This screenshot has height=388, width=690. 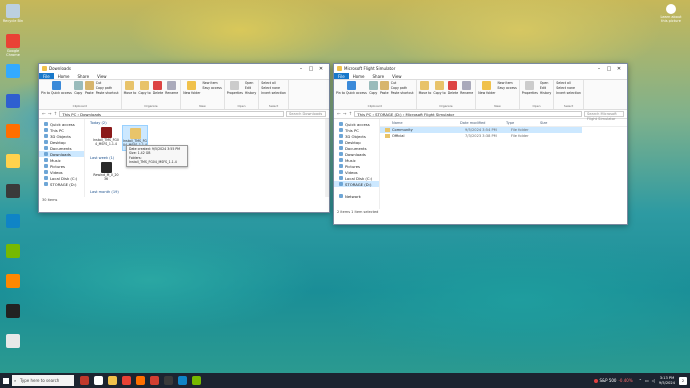 What do you see at coordinates (184, 68) in the screenshot?
I see `title-bar: Downloads – □ ✕` at bounding box center [184, 68].